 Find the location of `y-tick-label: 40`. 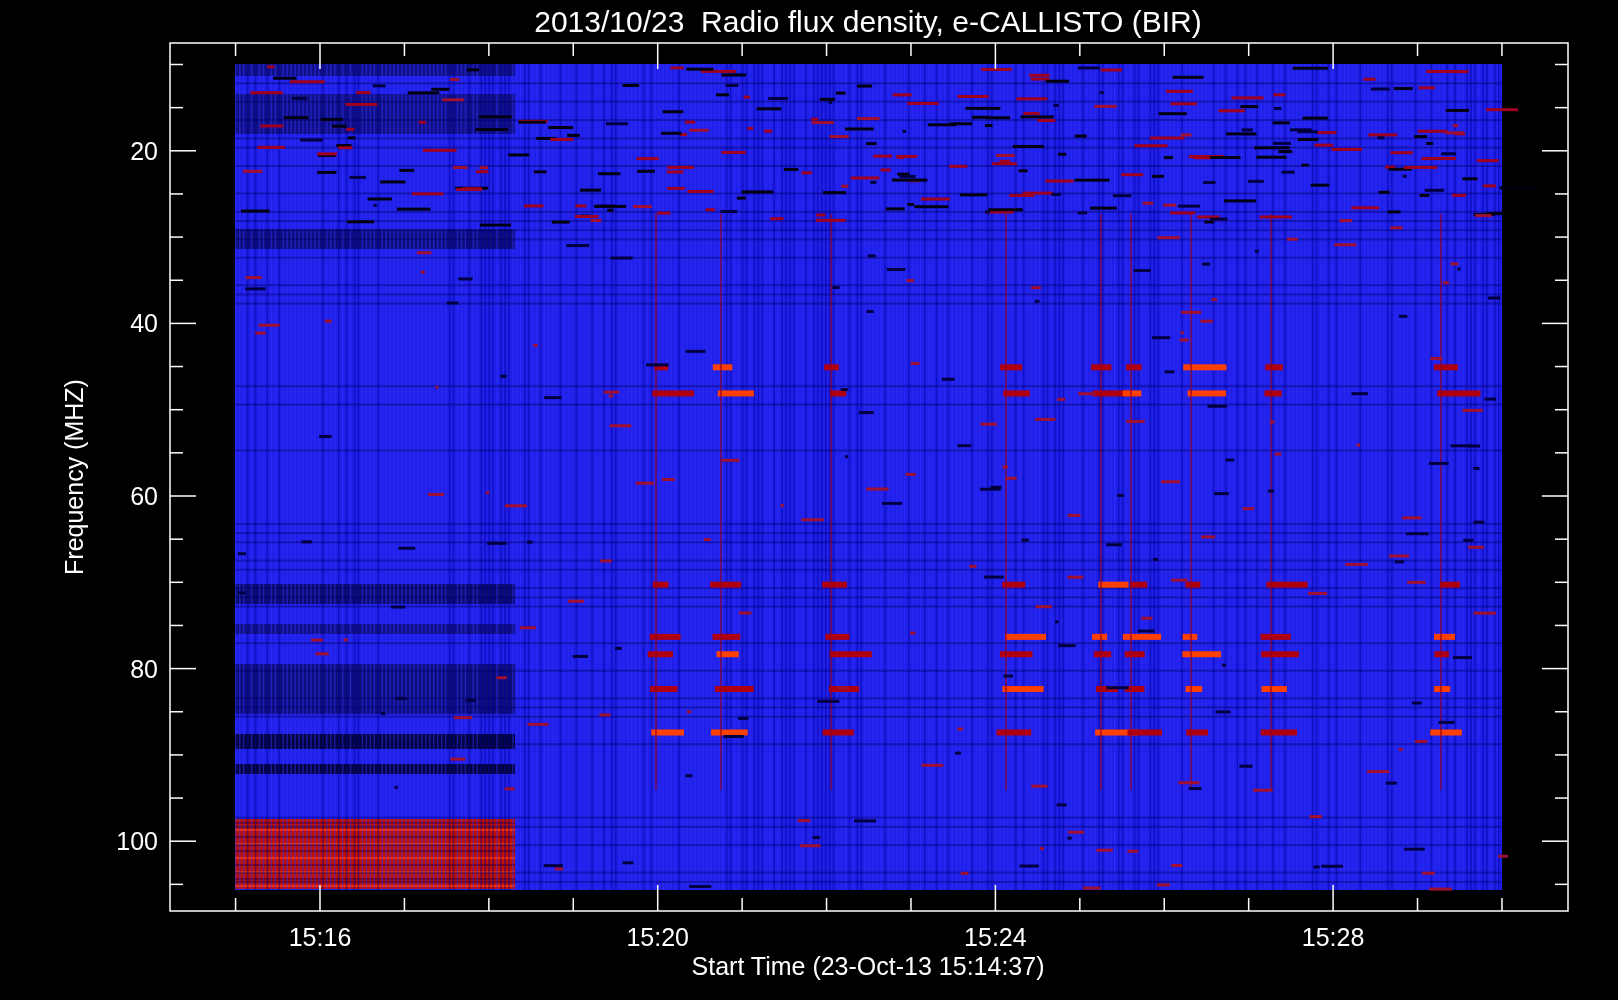

y-tick-label: 40 is located at coordinates (144, 323).